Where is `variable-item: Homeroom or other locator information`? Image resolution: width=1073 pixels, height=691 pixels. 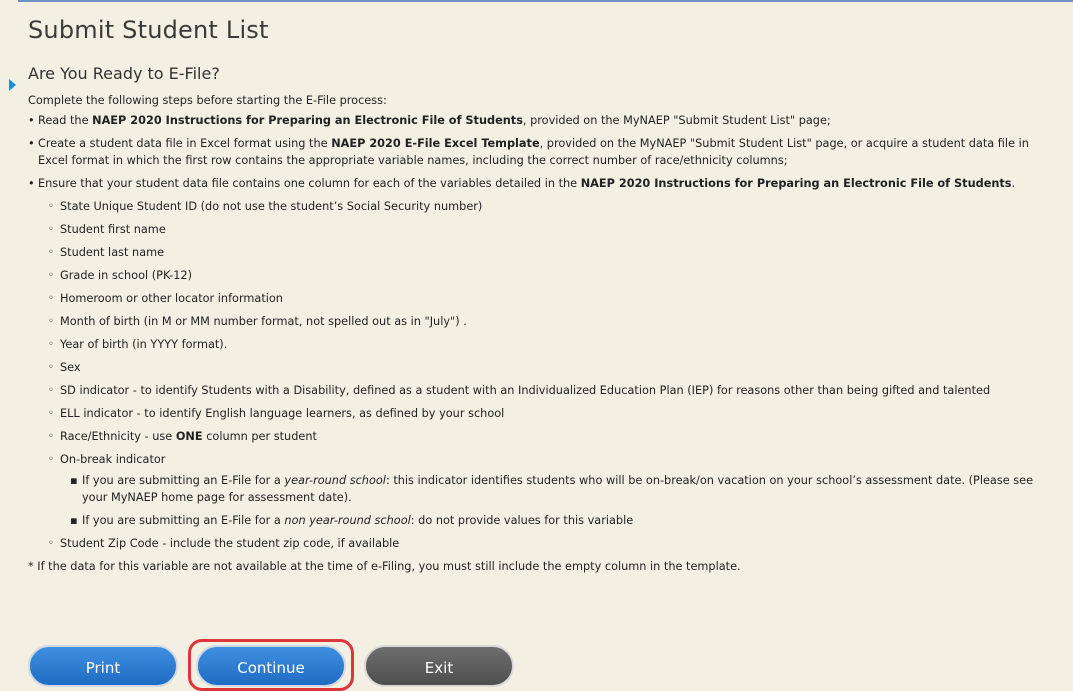 variable-item: Homeroom or other locator information is located at coordinates (553, 298).